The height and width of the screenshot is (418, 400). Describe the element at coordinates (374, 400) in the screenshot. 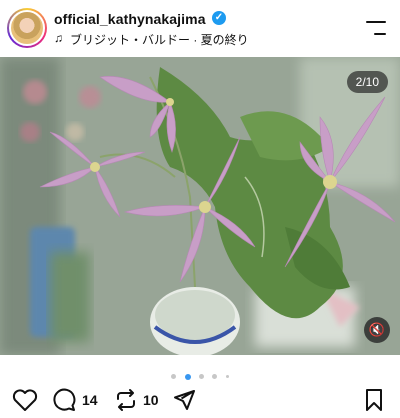

I see `bookmark-icon` at that location.